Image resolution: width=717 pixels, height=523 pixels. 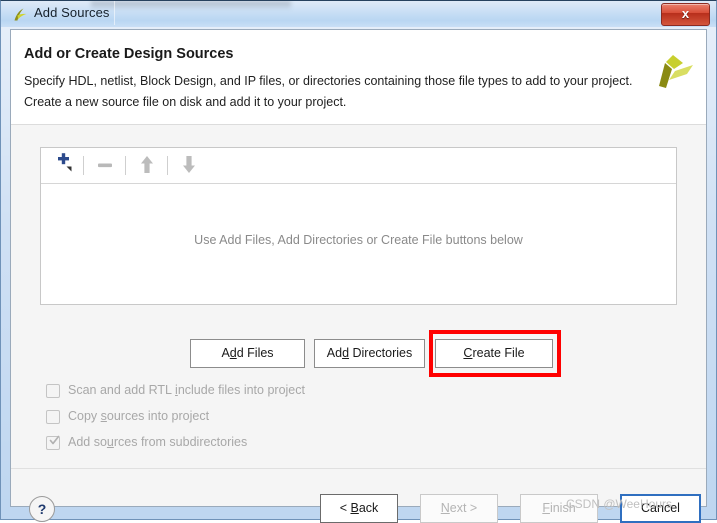 What do you see at coordinates (147, 165) in the screenshot?
I see `move-up-button` at bounding box center [147, 165].